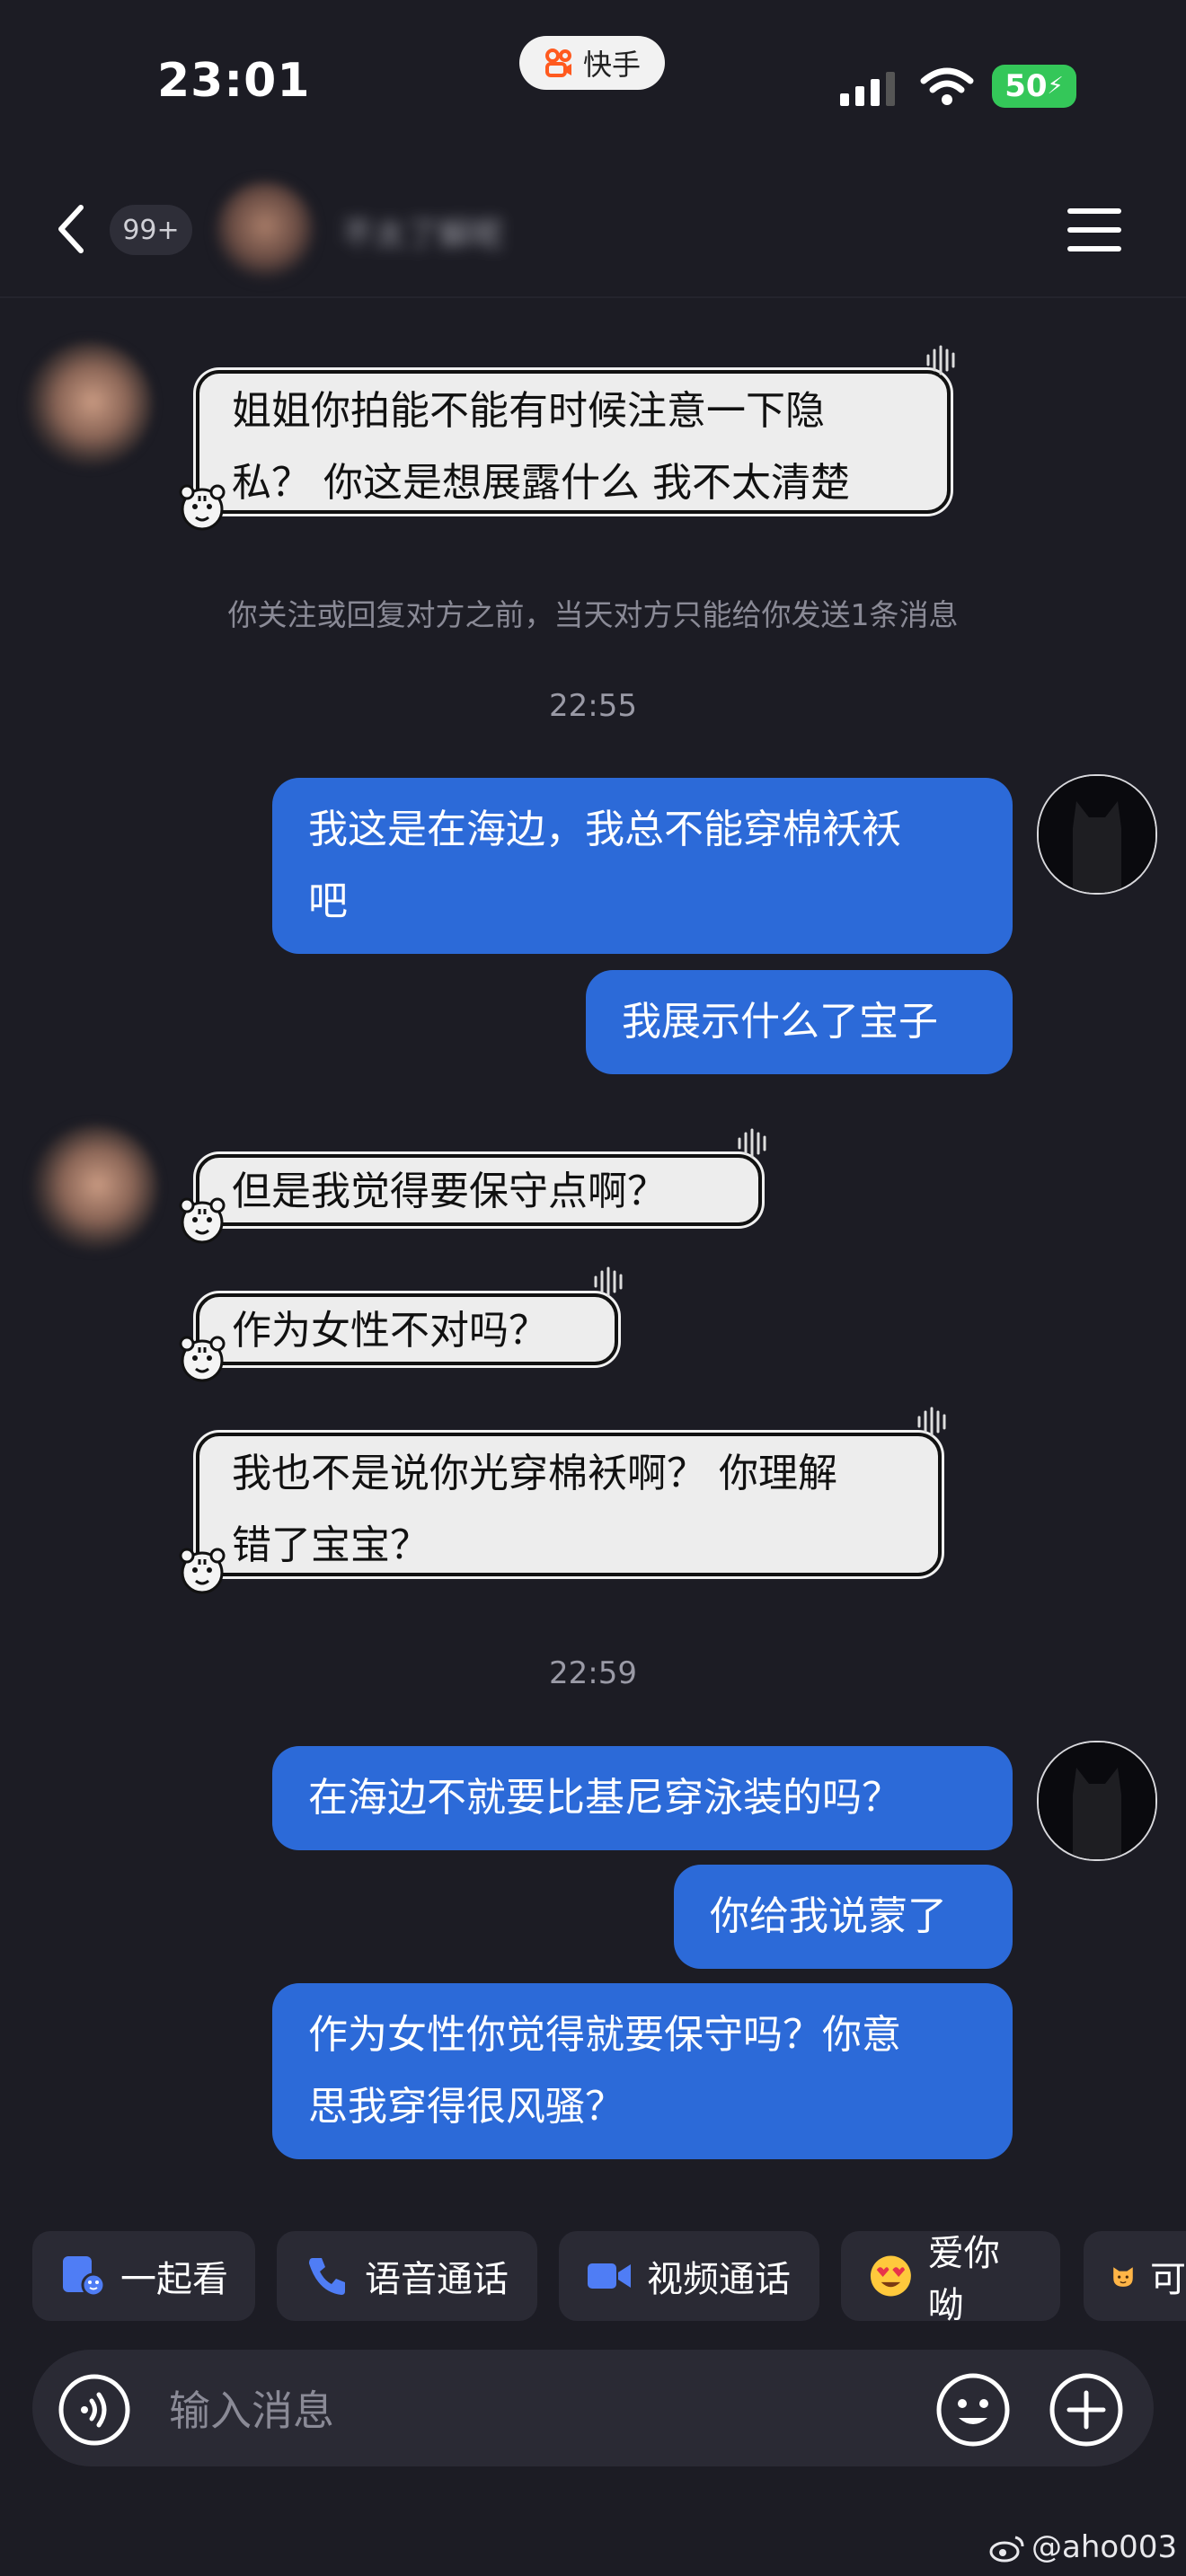  I want to click on received-message-bubble: 作为女性不对吗？, so click(407, 1329).